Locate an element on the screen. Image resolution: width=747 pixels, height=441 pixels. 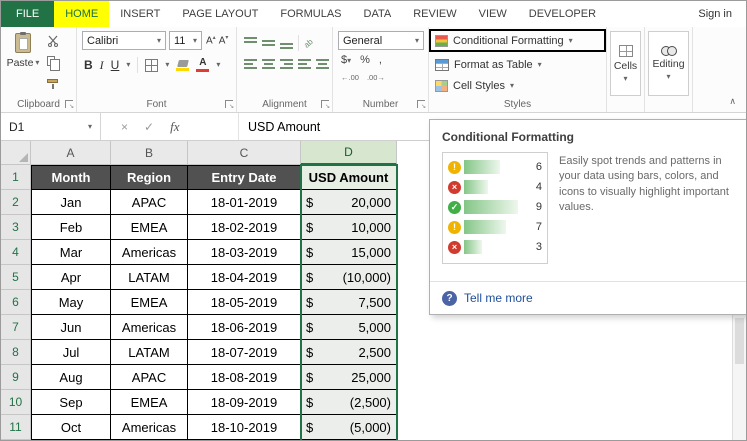
cell-month: Jul is located at coordinates (71, 352).